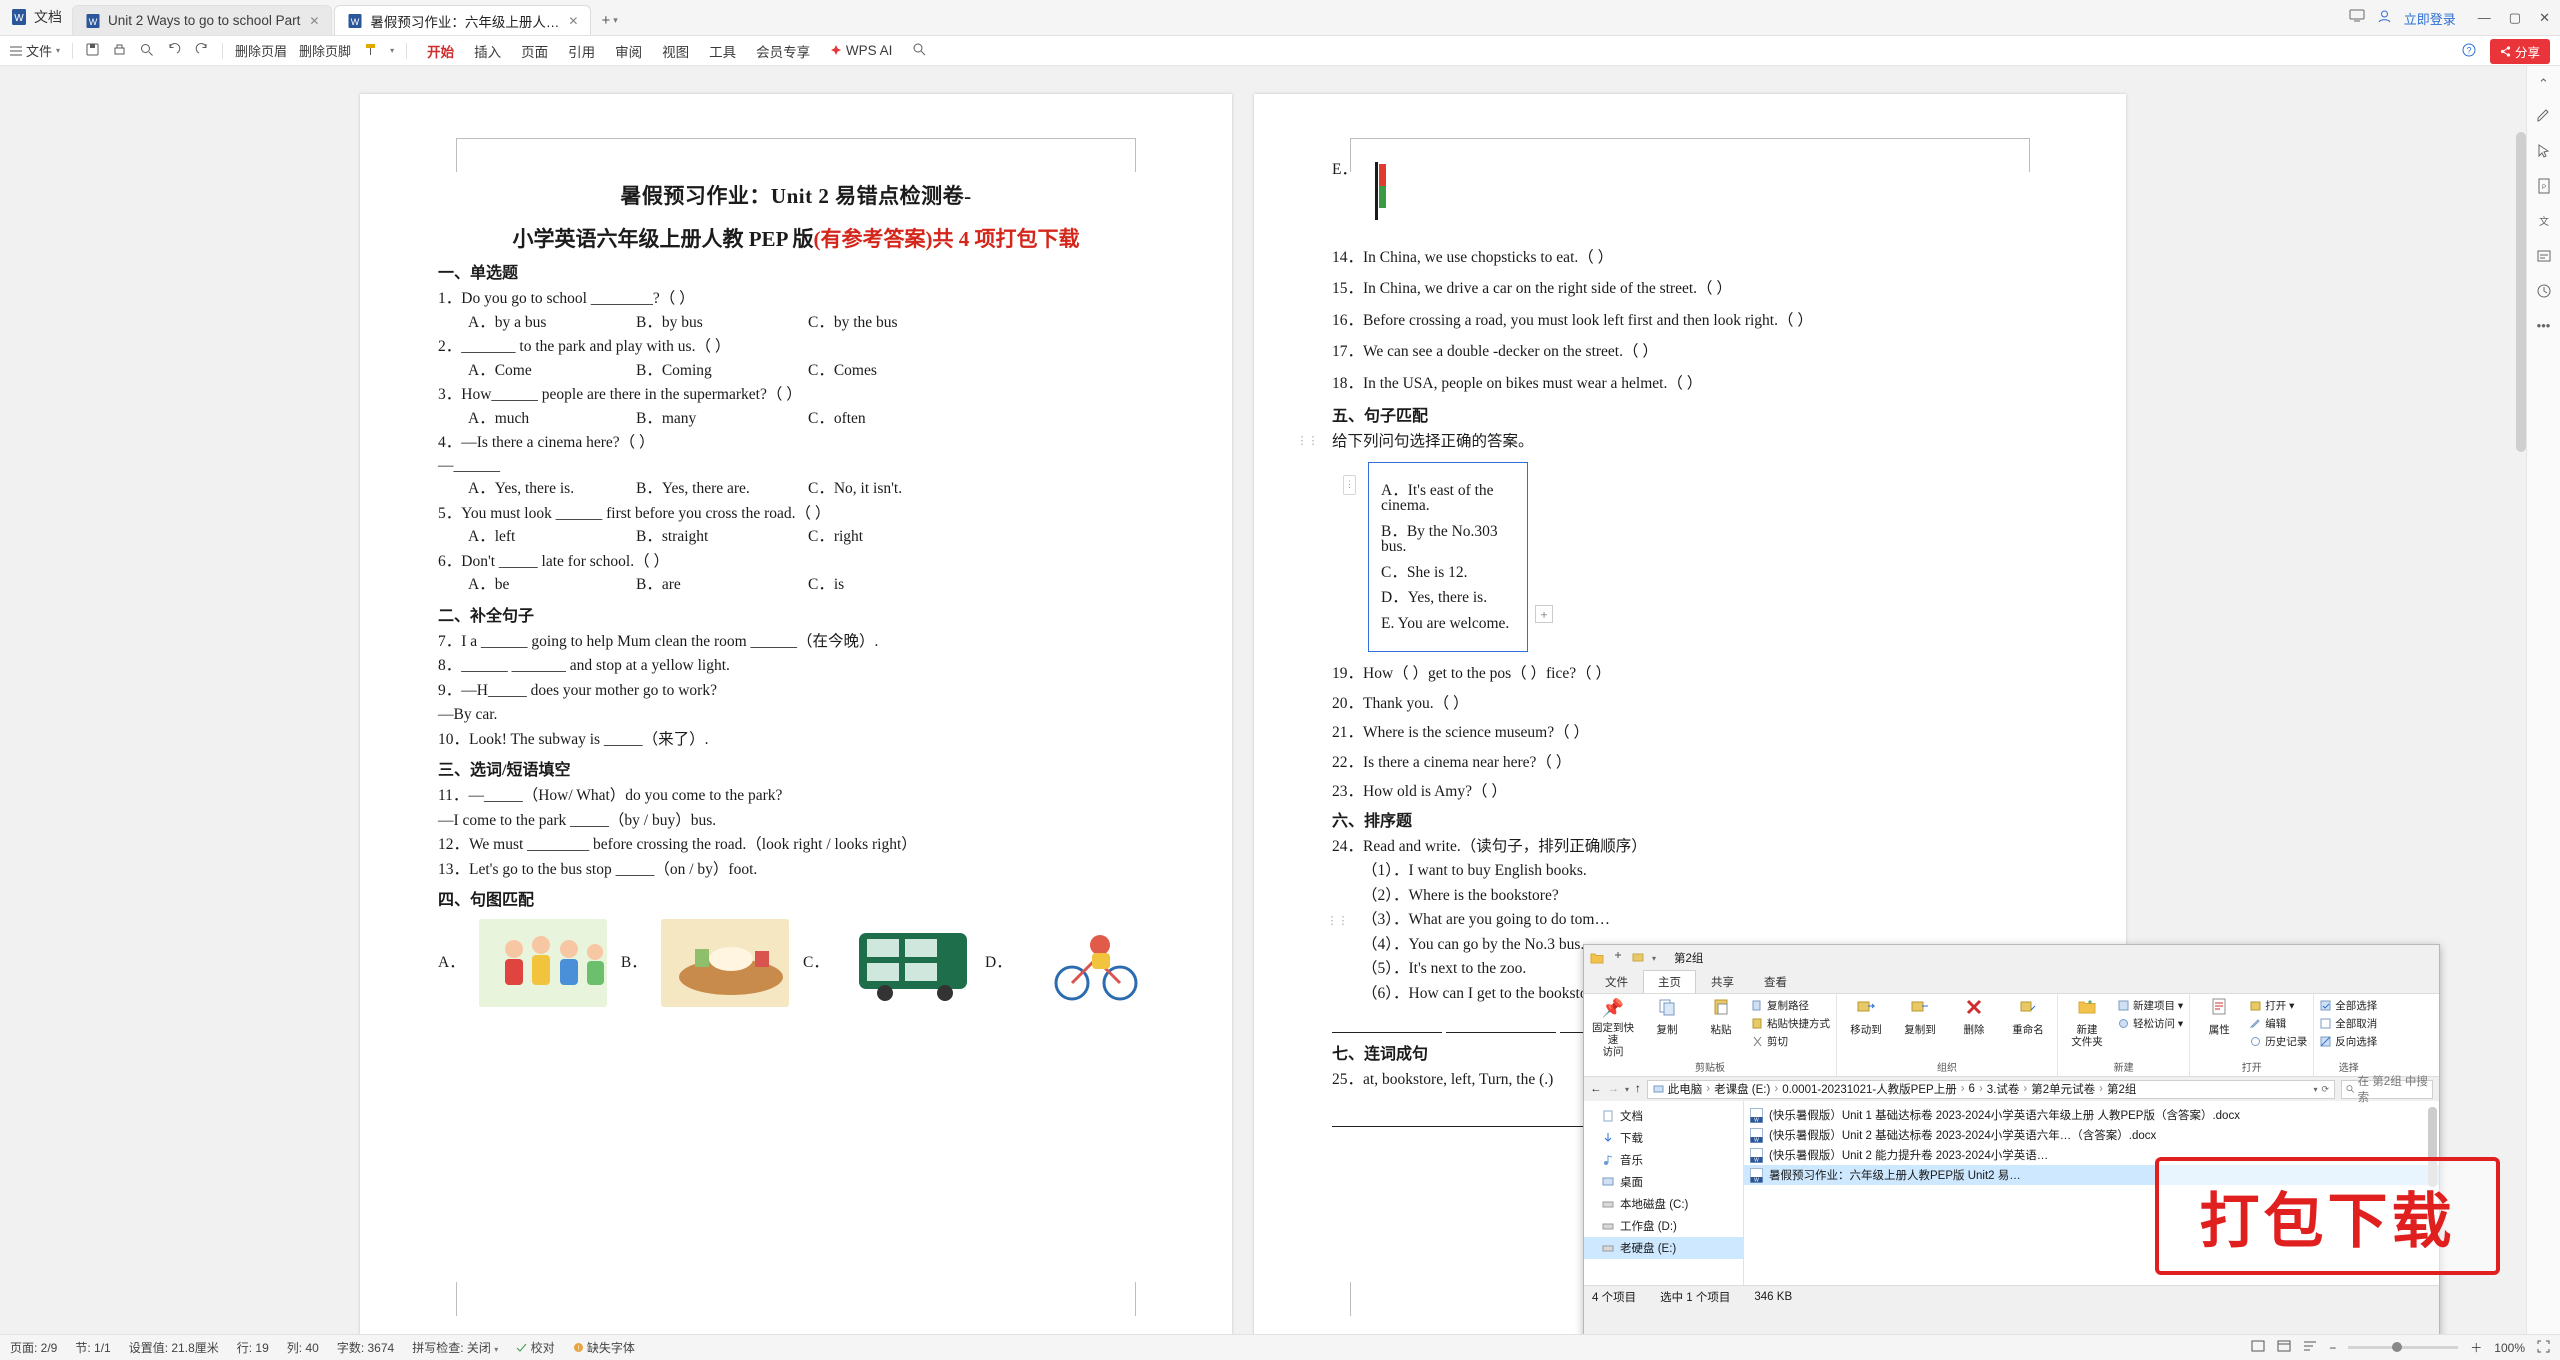  What do you see at coordinates (2469, 51) in the screenshot?
I see `question-icon: ?` at bounding box center [2469, 51].